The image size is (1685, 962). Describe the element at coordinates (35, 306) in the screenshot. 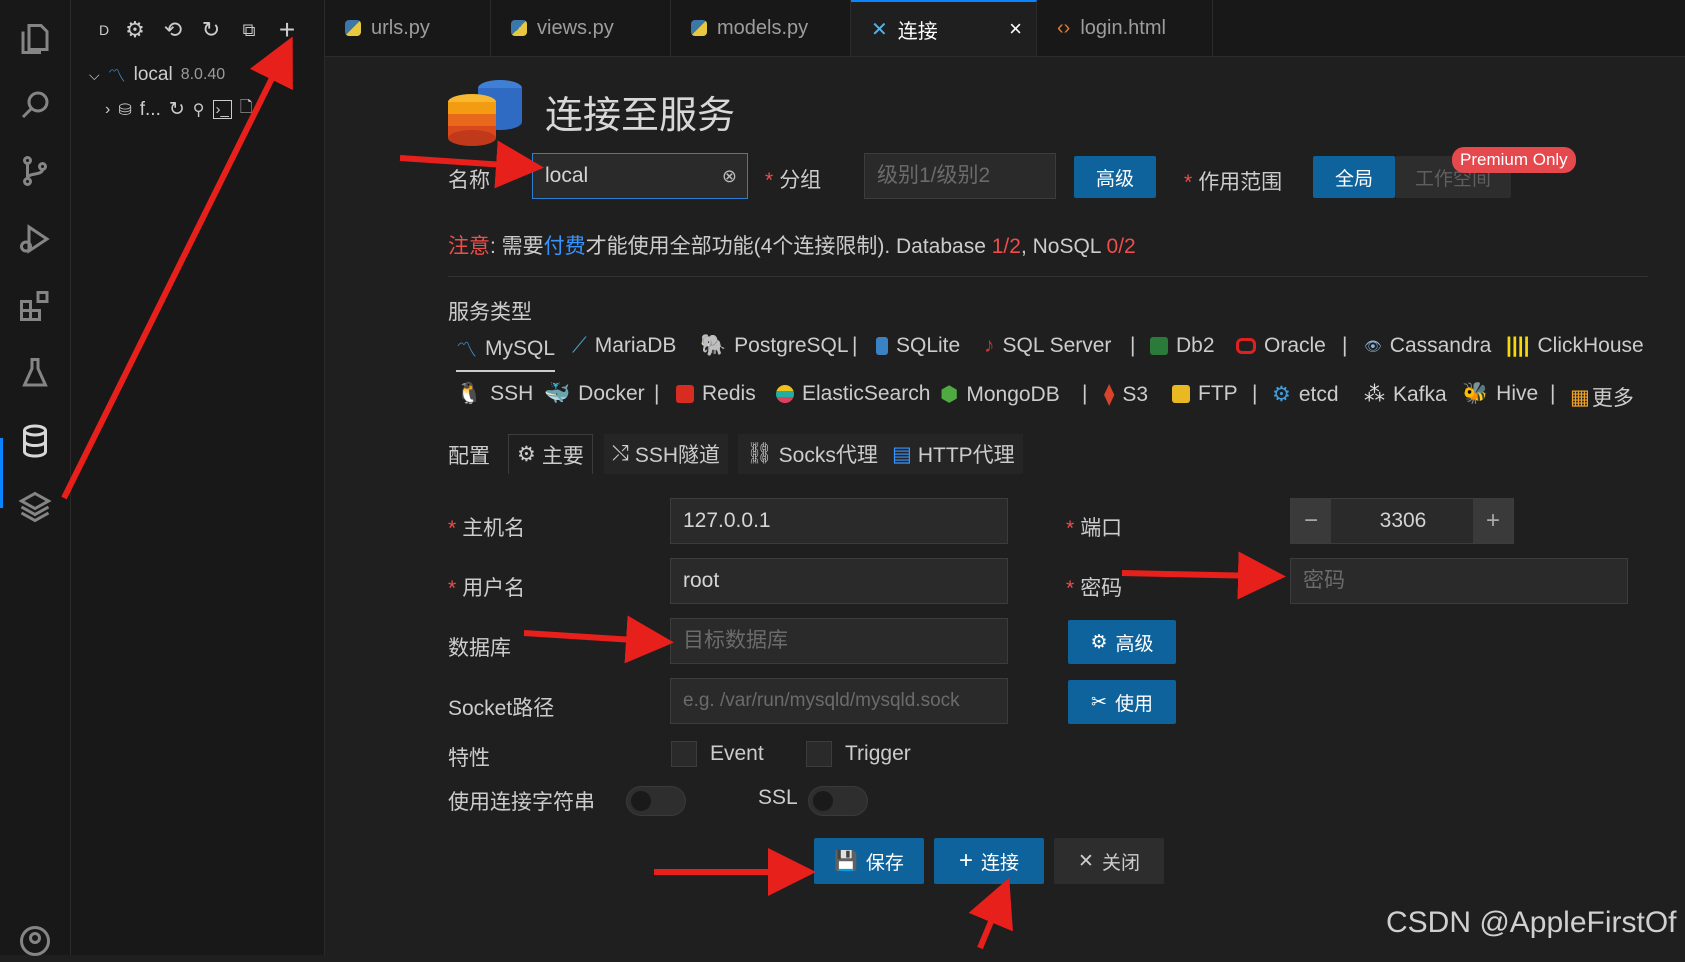

I see `extensions-icon` at that location.